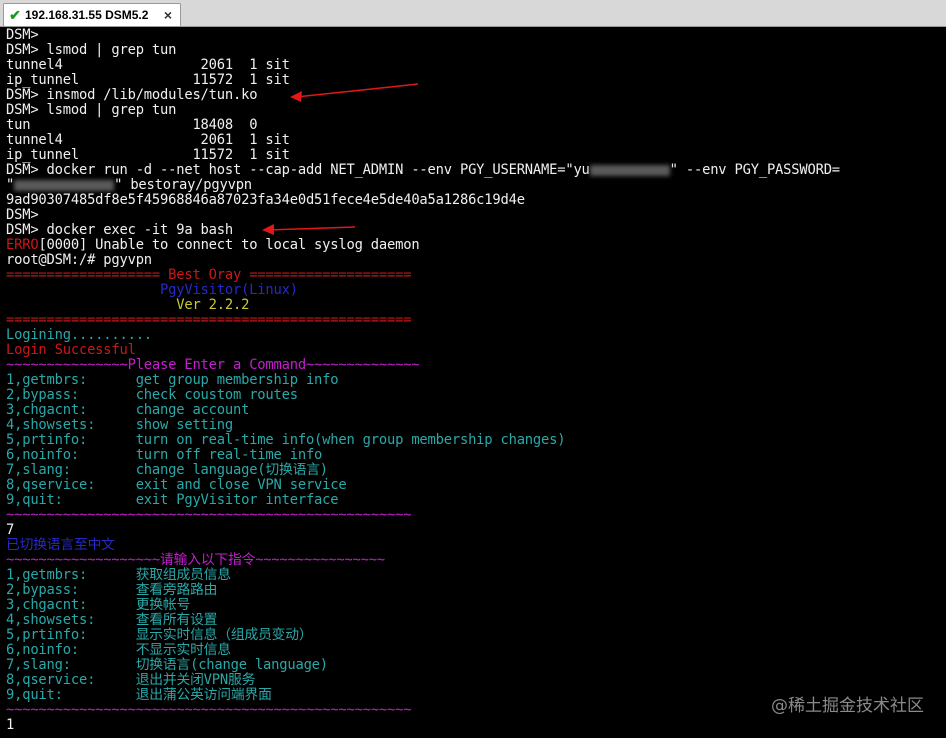 Image resolution: width=946 pixels, height=738 pixels. Describe the element at coordinates (132, 125) in the screenshot. I see `terminal-line: tun 18408 0` at that location.